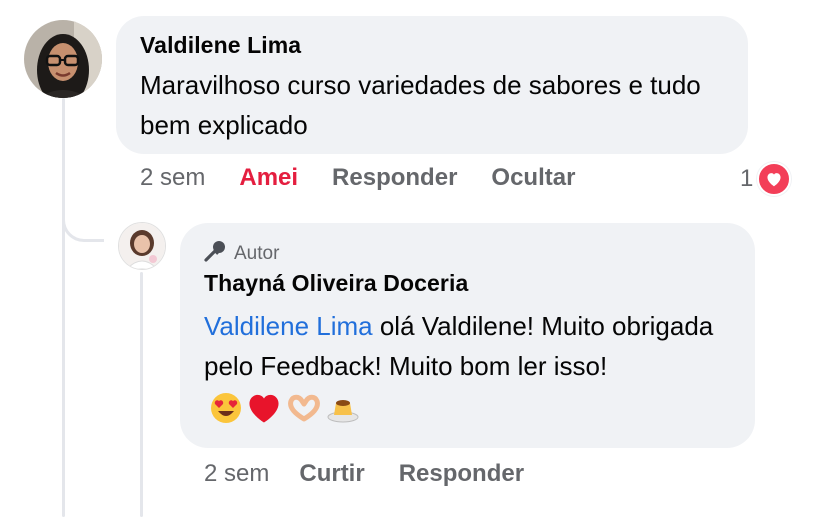  I want to click on author-badge-label: Autor, so click(257, 253).